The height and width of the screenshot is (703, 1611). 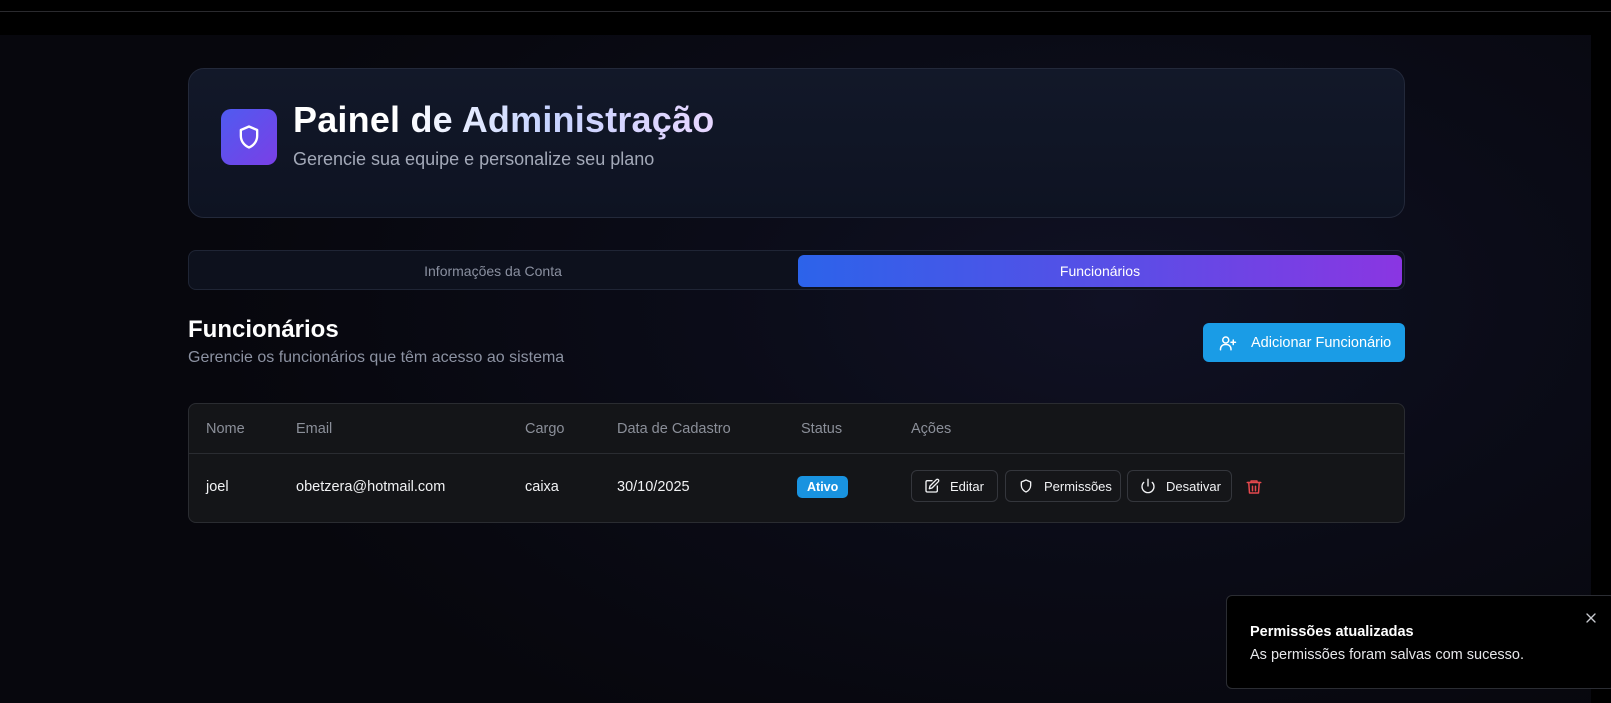 What do you see at coordinates (1591, 618) in the screenshot?
I see `close-icon` at bounding box center [1591, 618].